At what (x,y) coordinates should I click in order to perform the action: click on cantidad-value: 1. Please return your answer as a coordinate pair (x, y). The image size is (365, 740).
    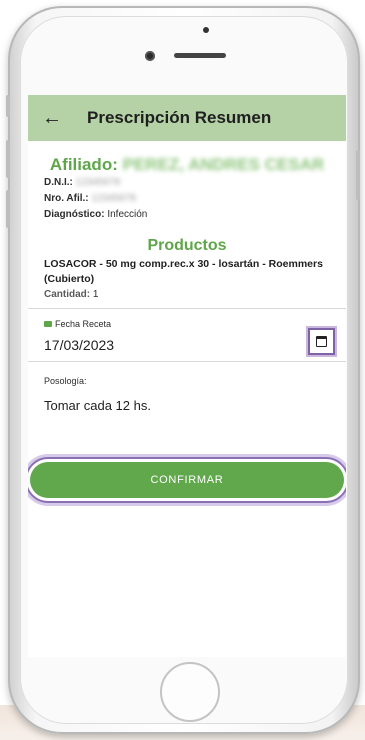
    Looking at the image, I should click on (95, 294).